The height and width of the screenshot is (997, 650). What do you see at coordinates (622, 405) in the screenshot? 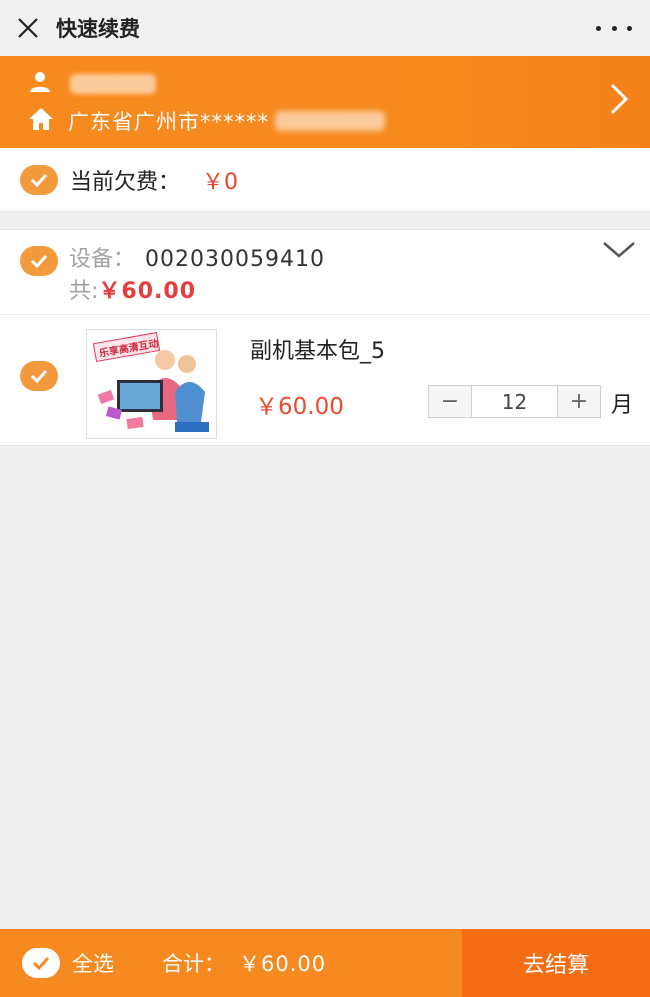
I see `quantity-unit: 月` at bounding box center [622, 405].